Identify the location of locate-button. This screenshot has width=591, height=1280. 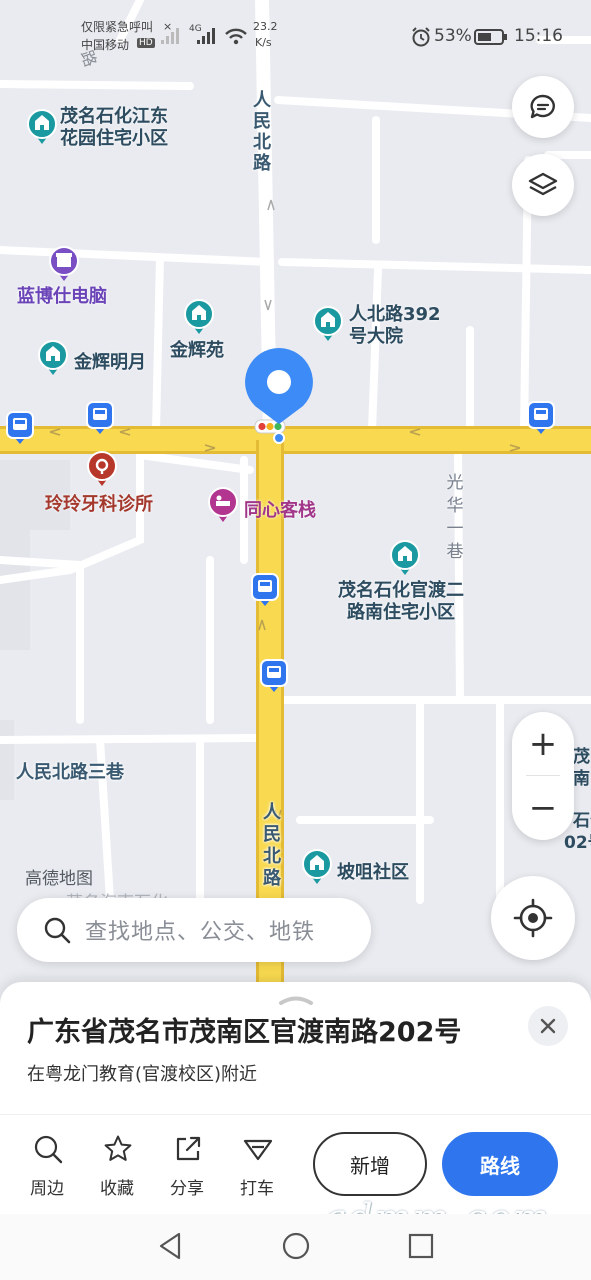
(533, 918).